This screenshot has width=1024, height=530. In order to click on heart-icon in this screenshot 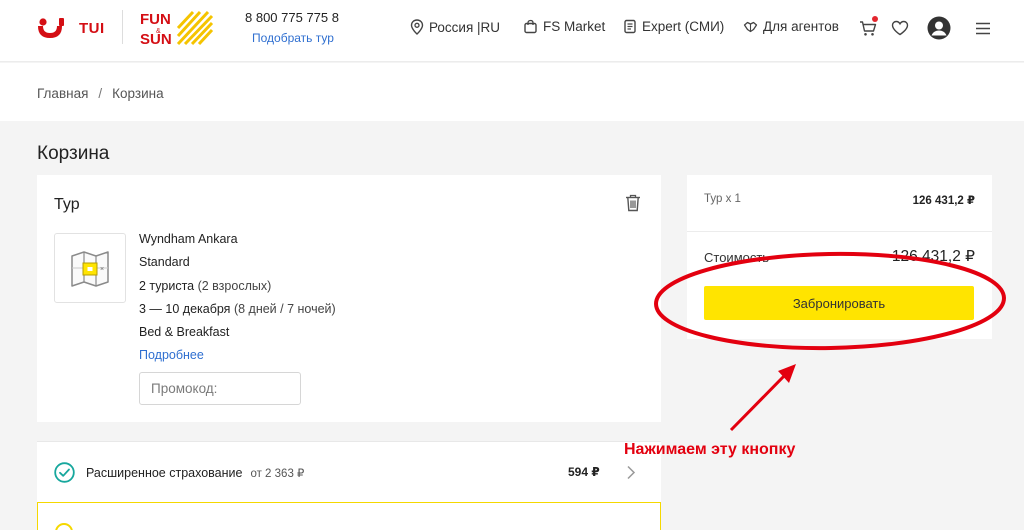, I will do `click(900, 28)`.